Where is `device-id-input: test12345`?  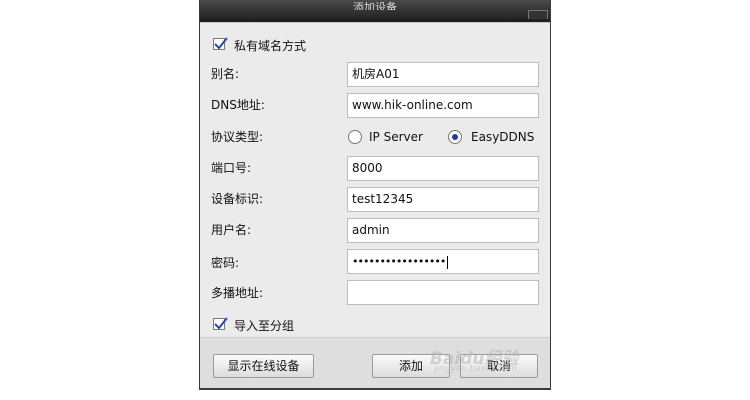 device-id-input: test12345 is located at coordinates (443, 199).